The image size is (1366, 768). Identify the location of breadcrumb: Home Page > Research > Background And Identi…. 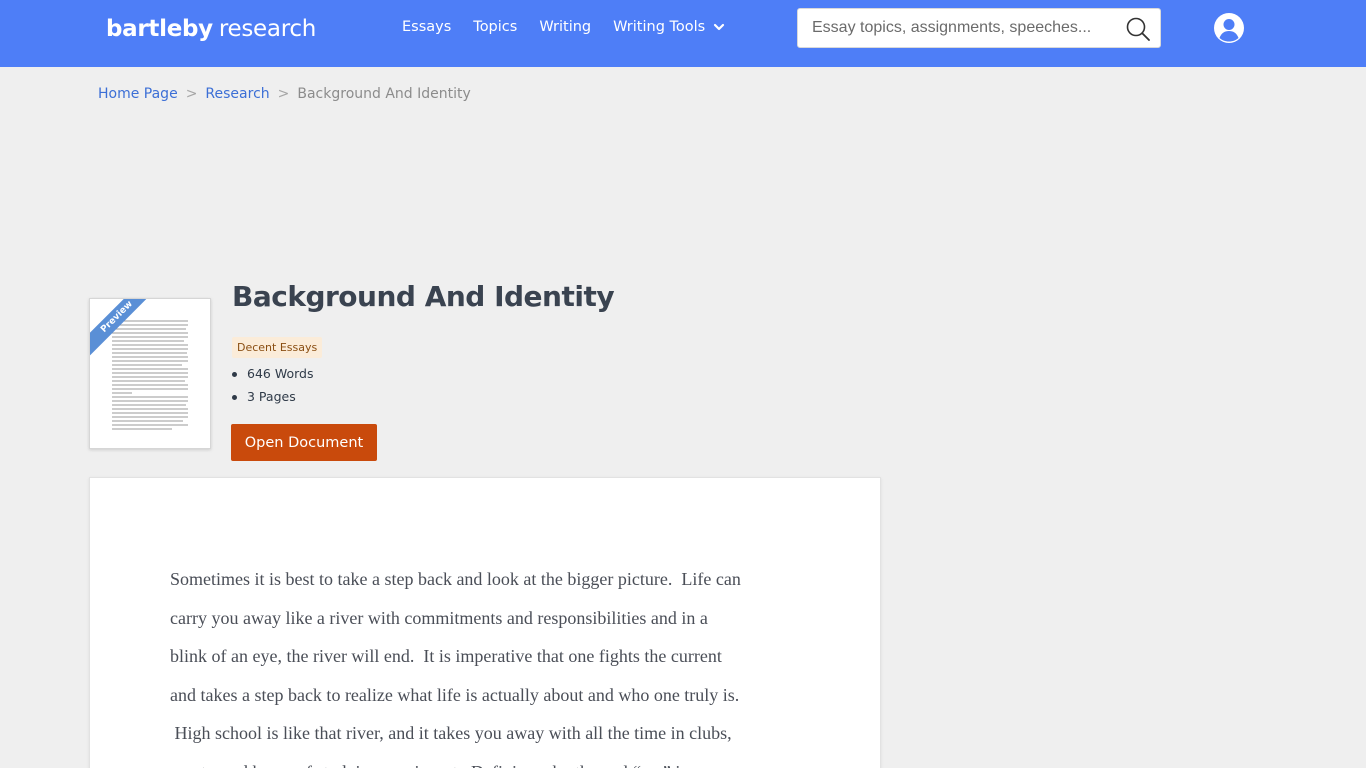
(284, 94).